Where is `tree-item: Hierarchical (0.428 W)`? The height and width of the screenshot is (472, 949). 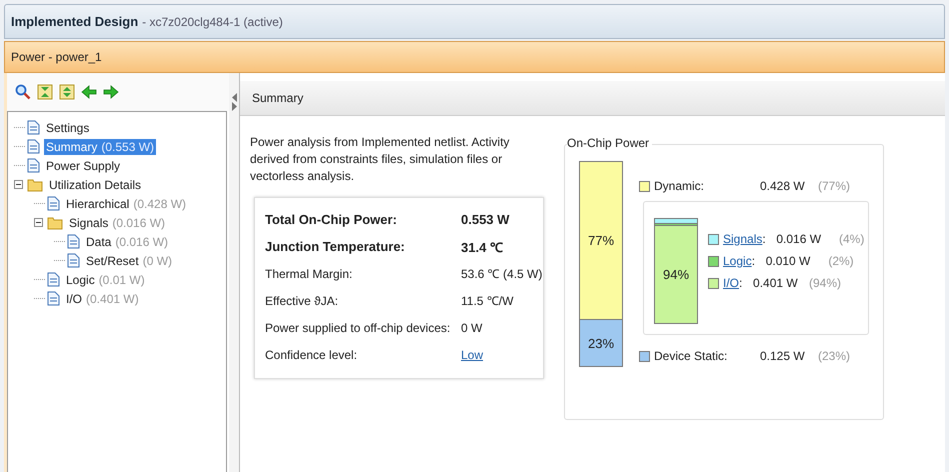
tree-item: Hierarchical (0.428 W) is located at coordinates (126, 204).